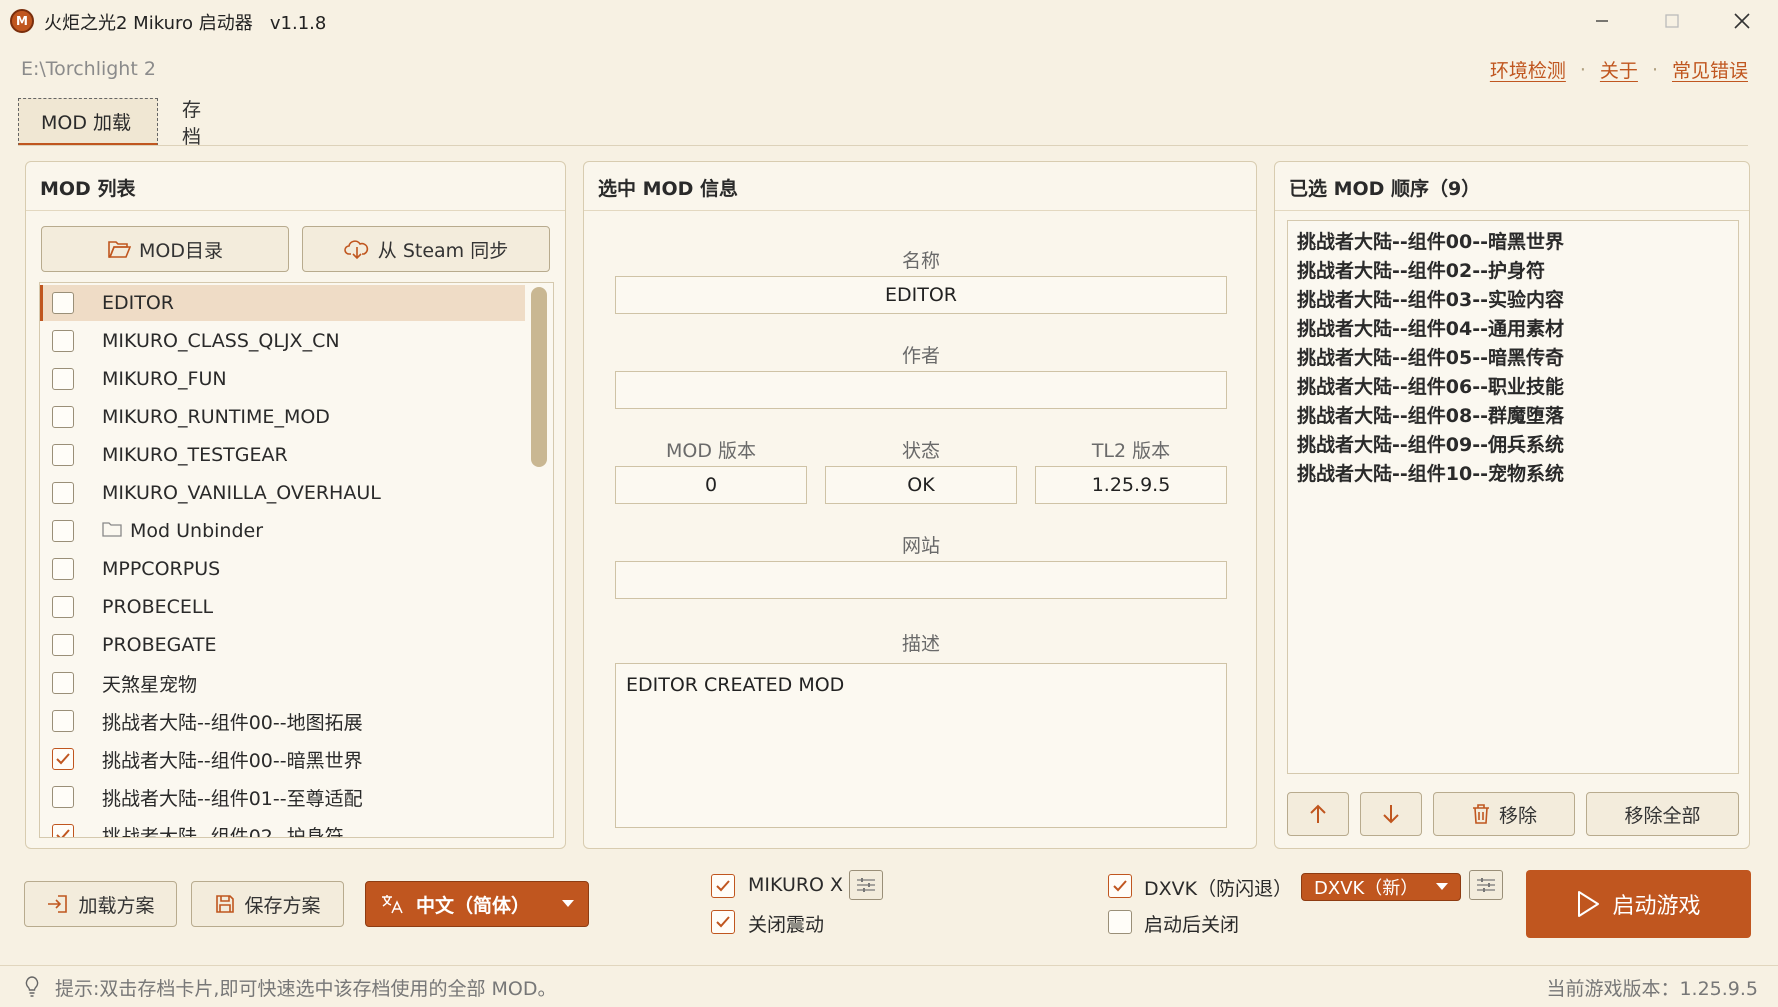 The image size is (1778, 1007). Describe the element at coordinates (150, 684) in the screenshot. I see `mod-name: 天煞星宠物` at that location.